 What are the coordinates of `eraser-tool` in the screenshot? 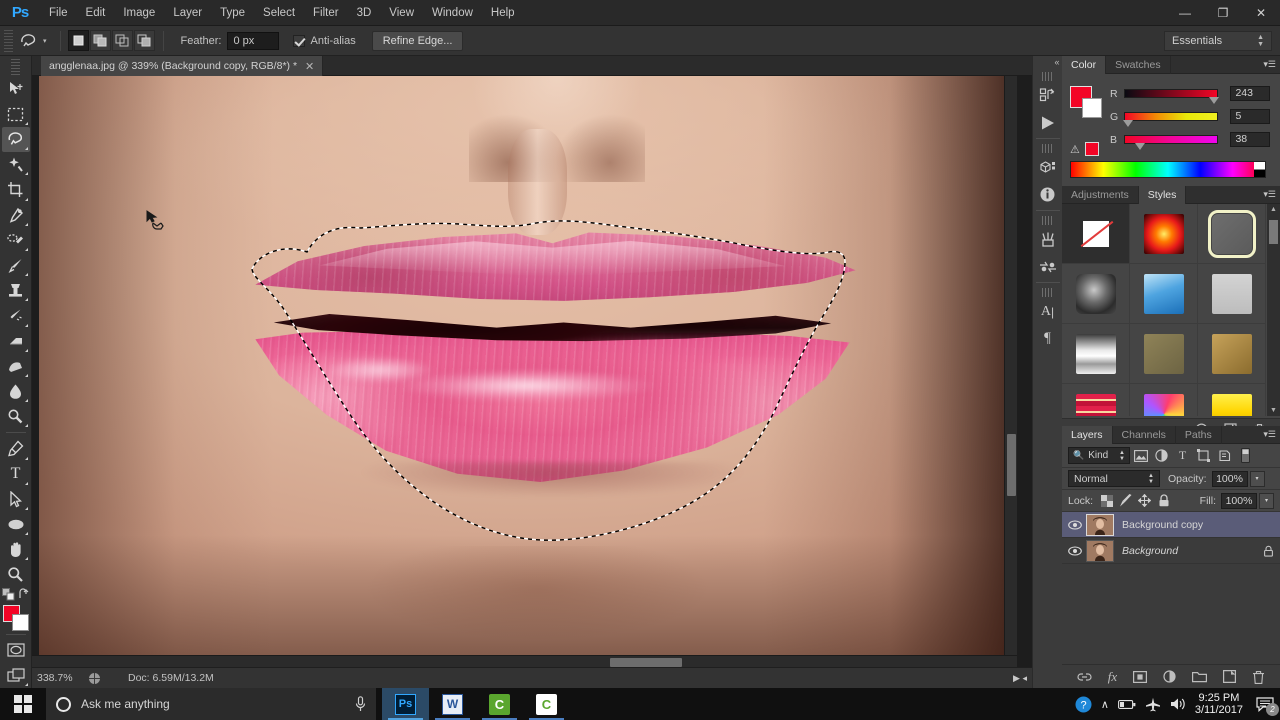 It's located at (16, 341).